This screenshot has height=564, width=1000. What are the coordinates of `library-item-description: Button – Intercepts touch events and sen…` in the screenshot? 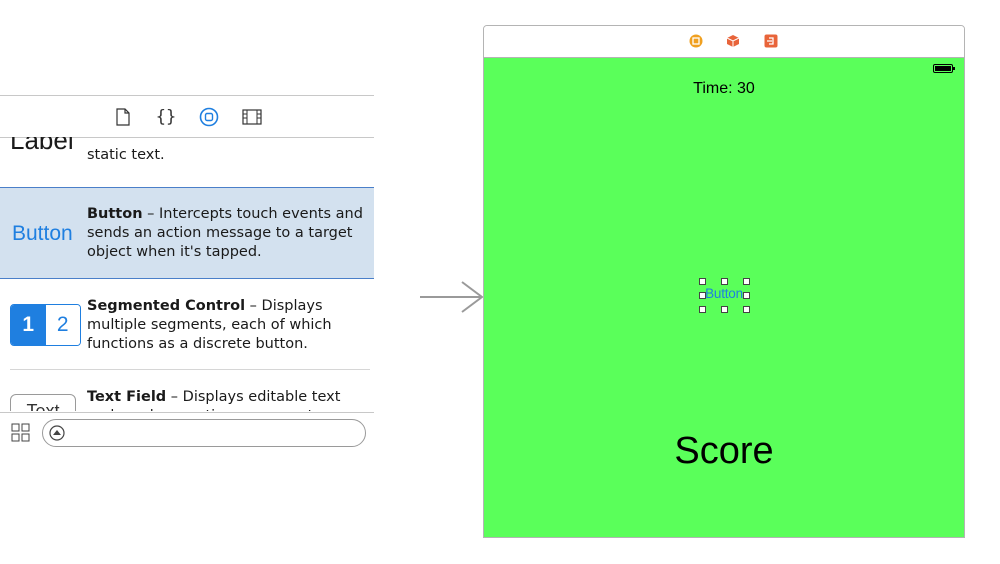 It's located at (225, 233).